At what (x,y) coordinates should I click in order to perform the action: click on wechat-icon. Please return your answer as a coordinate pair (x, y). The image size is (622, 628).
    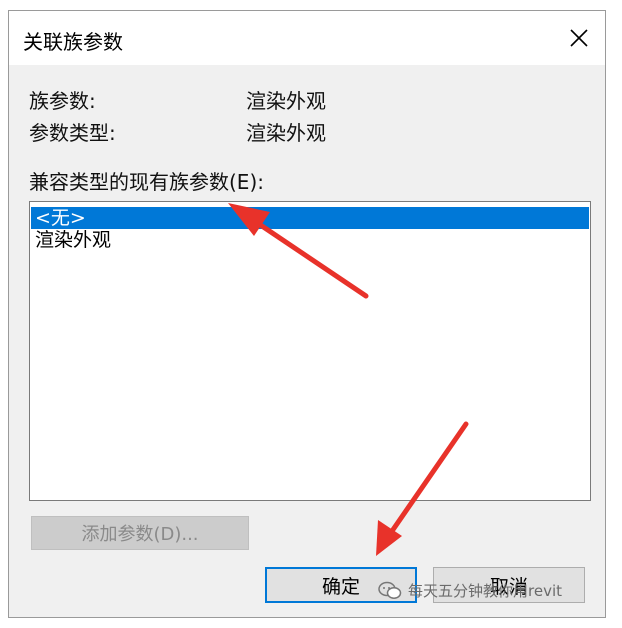
    Looking at the image, I should click on (390, 590).